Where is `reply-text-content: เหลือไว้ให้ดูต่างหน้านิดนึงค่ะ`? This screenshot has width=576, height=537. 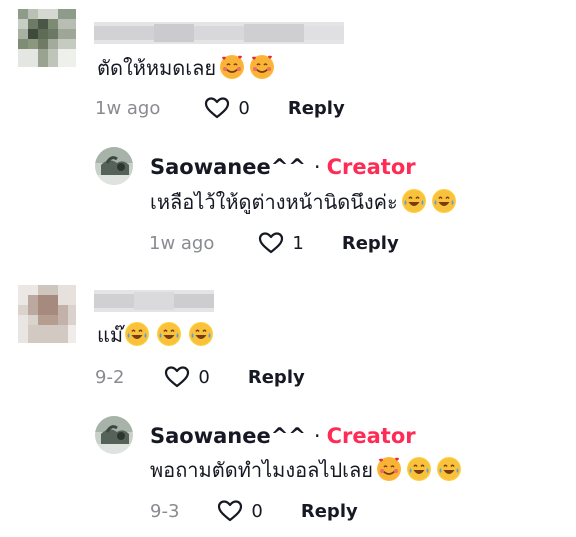 reply-text-content: เหลือไว้ให้ดูต่างหน้านิดนึงค่ะ is located at coordinates (274, 202).